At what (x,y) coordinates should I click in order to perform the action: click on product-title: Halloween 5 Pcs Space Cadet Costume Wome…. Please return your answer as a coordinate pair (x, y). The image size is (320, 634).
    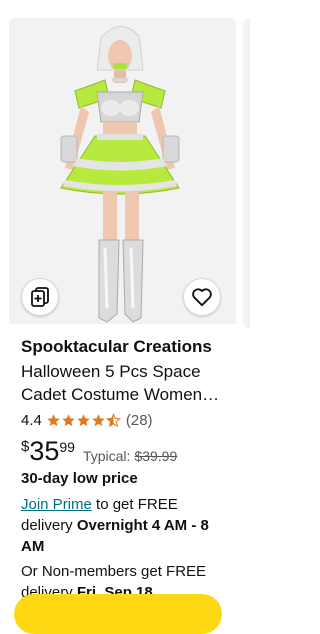
    Looking at the image, I should click on (127, 383).